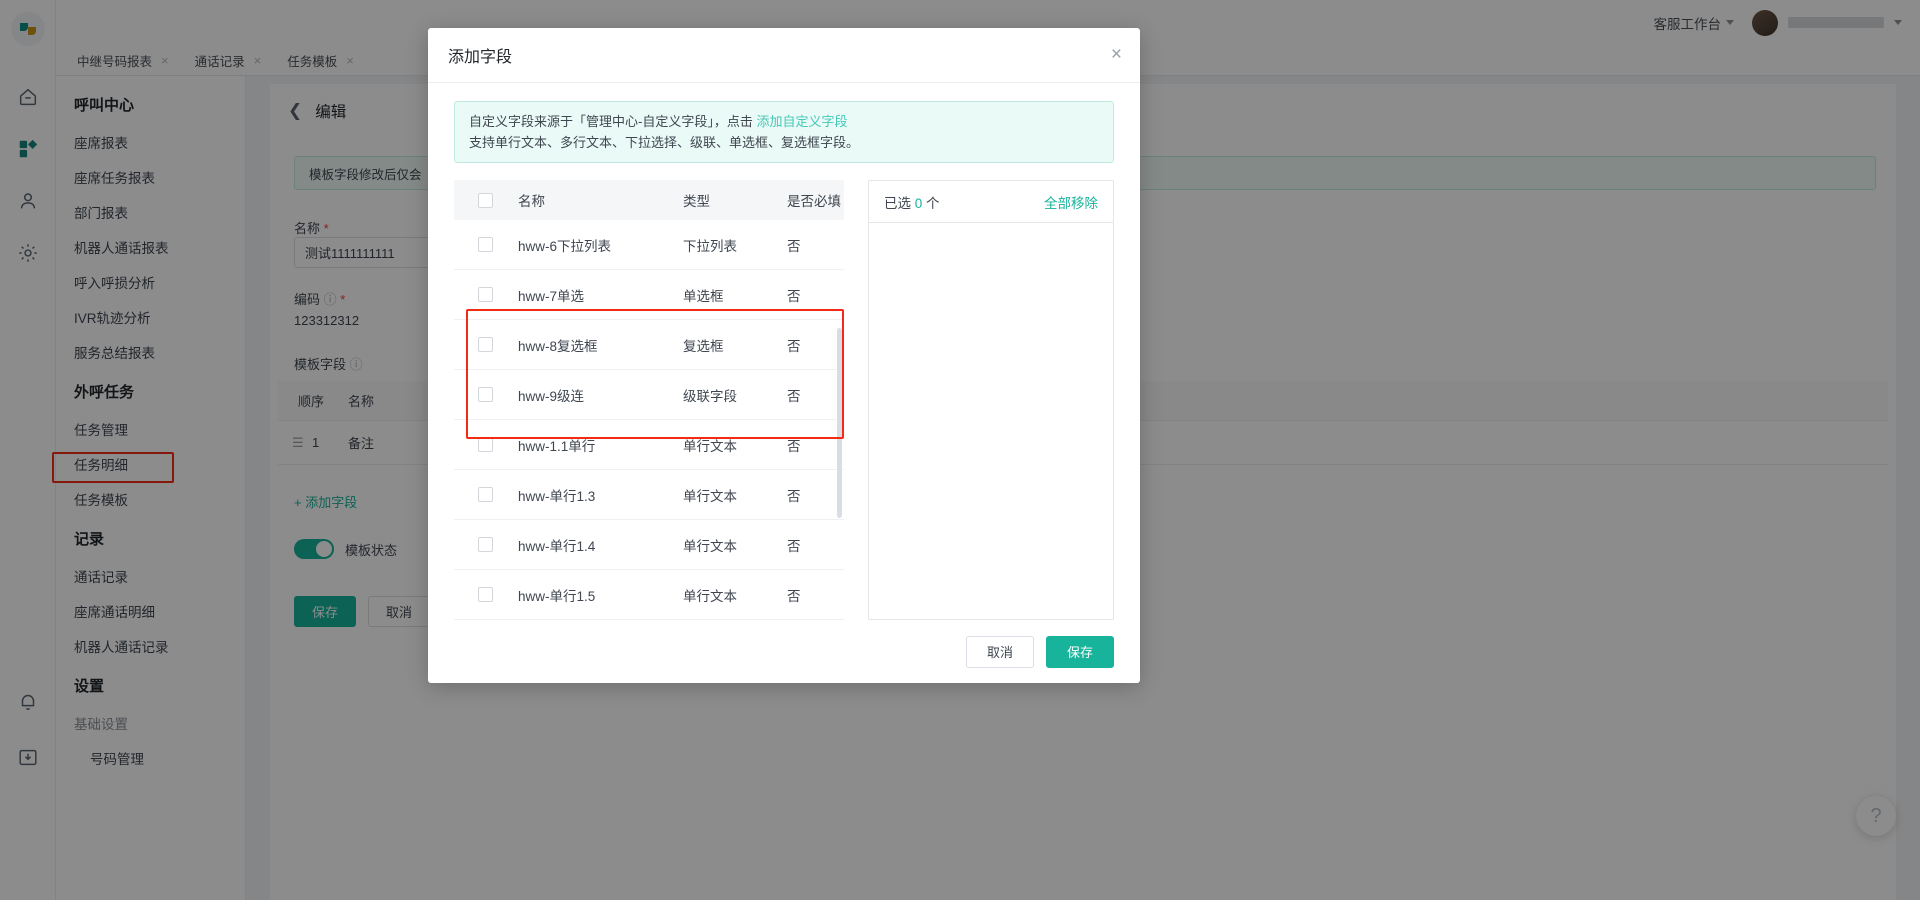  Describe the element at coordinates (991, 421) in the screenshot. I see `selected-fields-list` at that location.